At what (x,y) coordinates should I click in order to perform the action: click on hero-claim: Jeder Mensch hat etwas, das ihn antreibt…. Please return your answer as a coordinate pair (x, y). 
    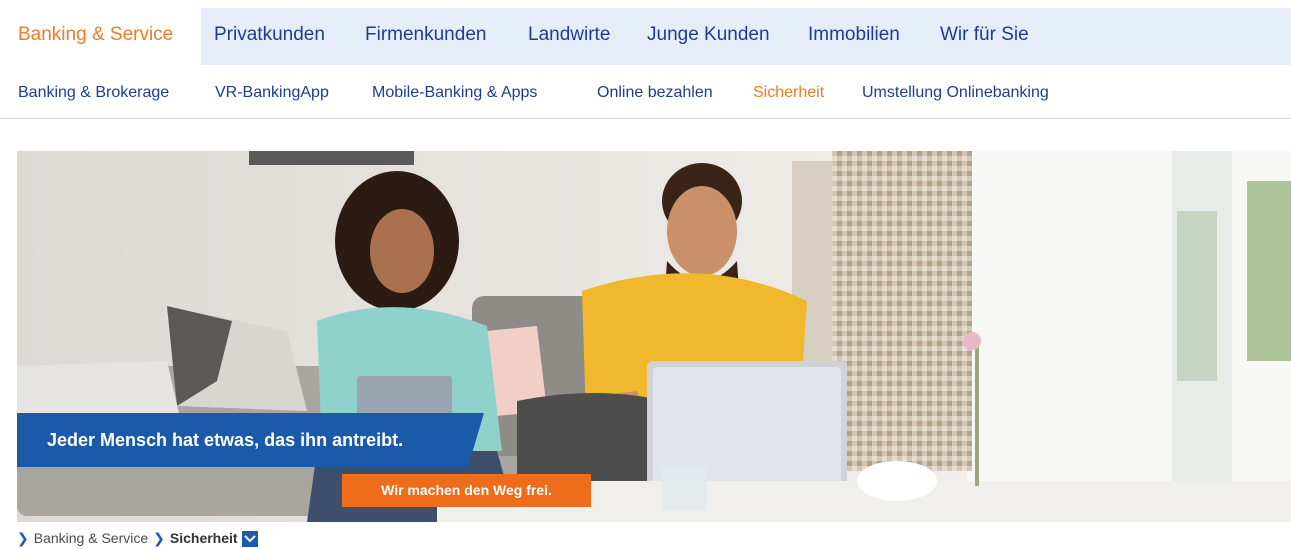
    Looking at the image, I should click on (250, 440).